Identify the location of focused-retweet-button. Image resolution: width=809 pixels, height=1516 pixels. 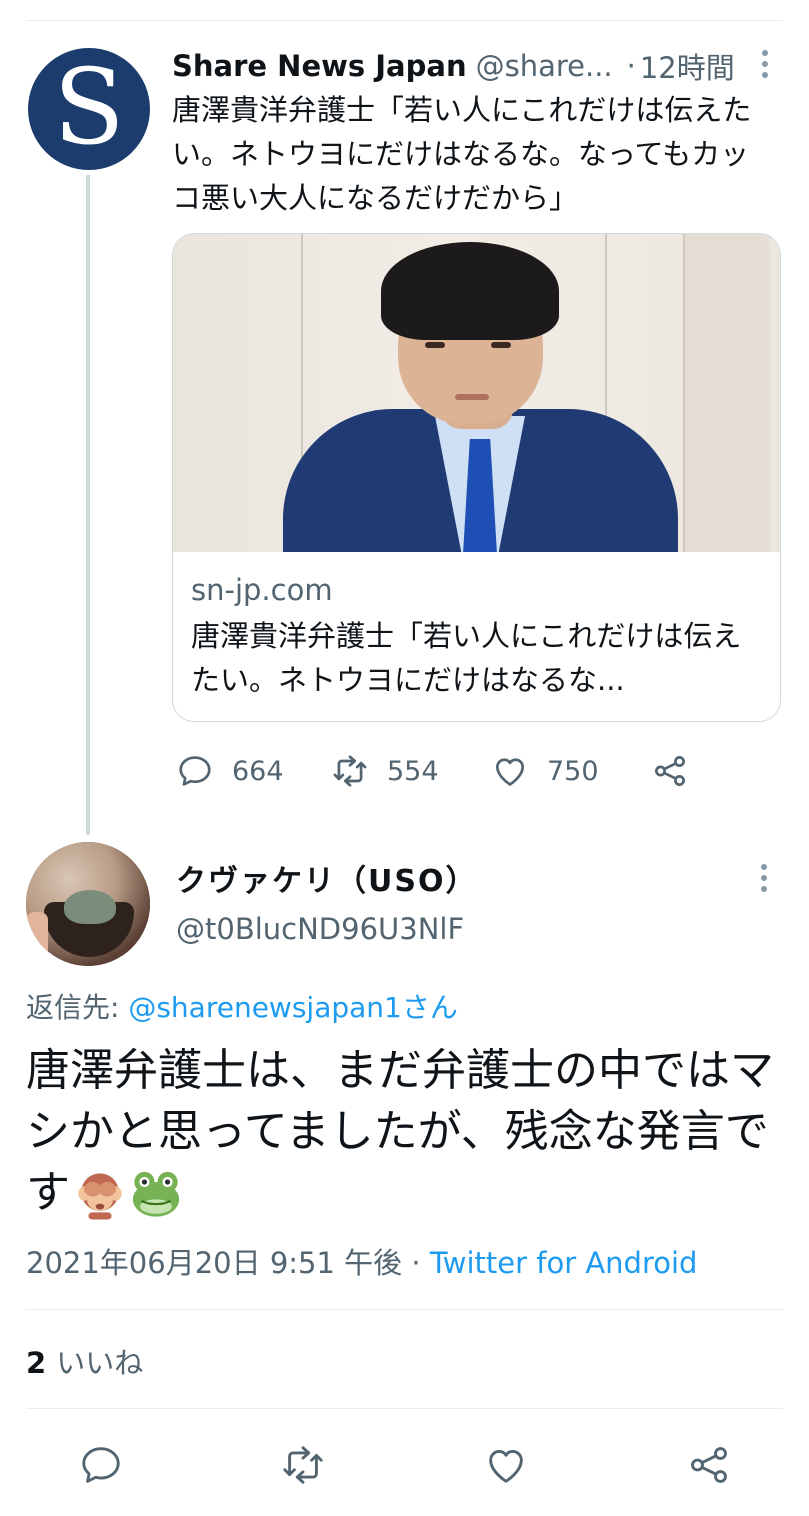
(303, 1465).